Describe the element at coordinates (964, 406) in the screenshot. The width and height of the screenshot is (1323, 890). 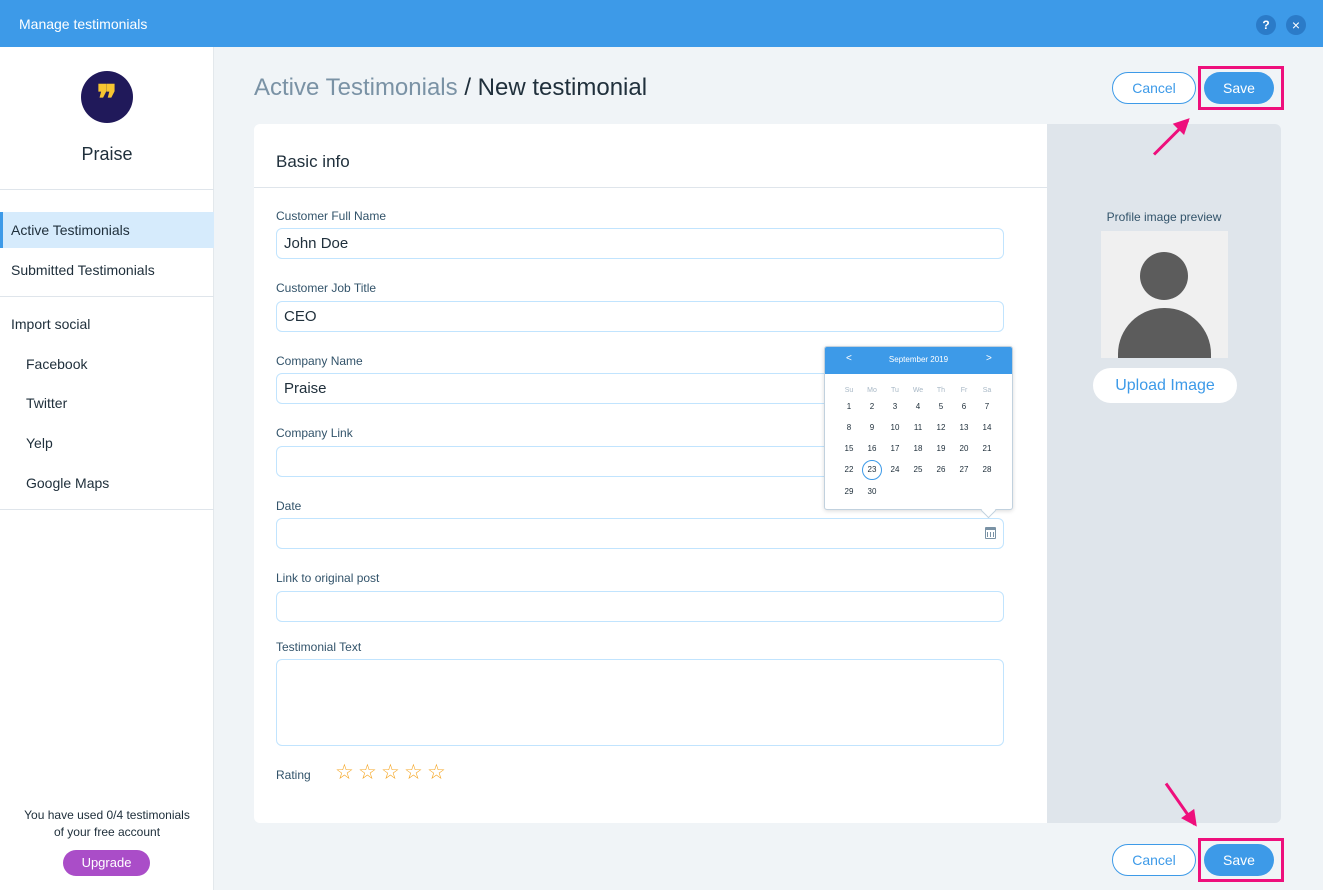
I see `calendar-day: 6` at that location.